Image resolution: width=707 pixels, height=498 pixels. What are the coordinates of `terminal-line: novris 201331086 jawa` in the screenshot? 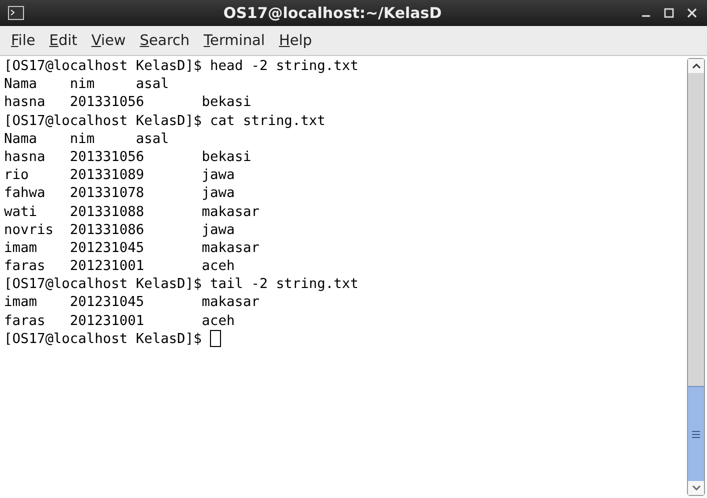 It's located at (119, 229).